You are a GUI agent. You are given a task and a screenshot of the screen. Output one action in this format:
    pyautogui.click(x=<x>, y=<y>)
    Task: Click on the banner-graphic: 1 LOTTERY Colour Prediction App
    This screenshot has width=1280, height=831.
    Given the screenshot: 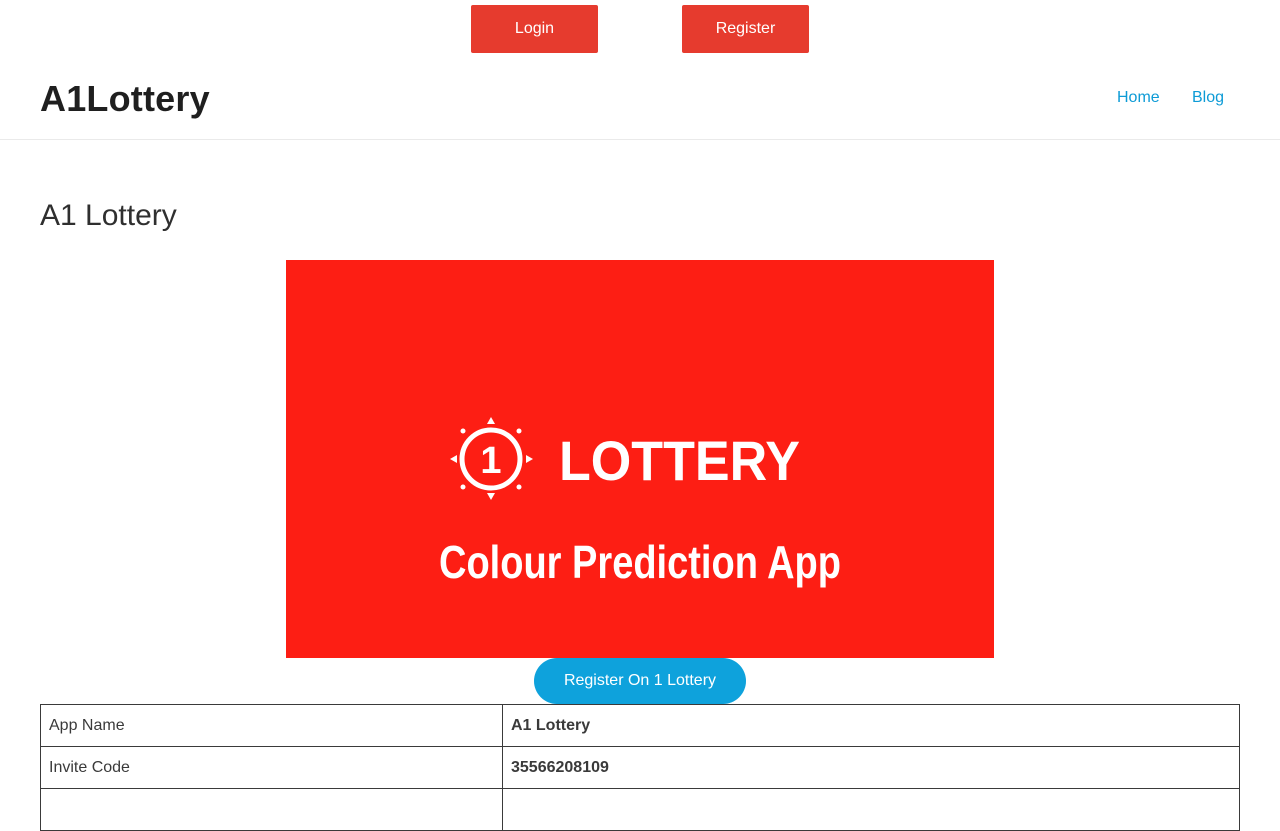 What is the action you would take?
    pyautogui.click(x=640, y=502)
    